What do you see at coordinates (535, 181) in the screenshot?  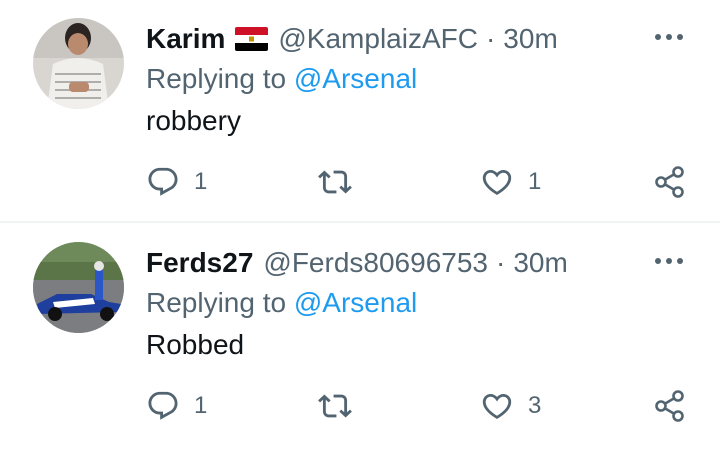 I see `like-count: 1` at bounding box center [535, 181].